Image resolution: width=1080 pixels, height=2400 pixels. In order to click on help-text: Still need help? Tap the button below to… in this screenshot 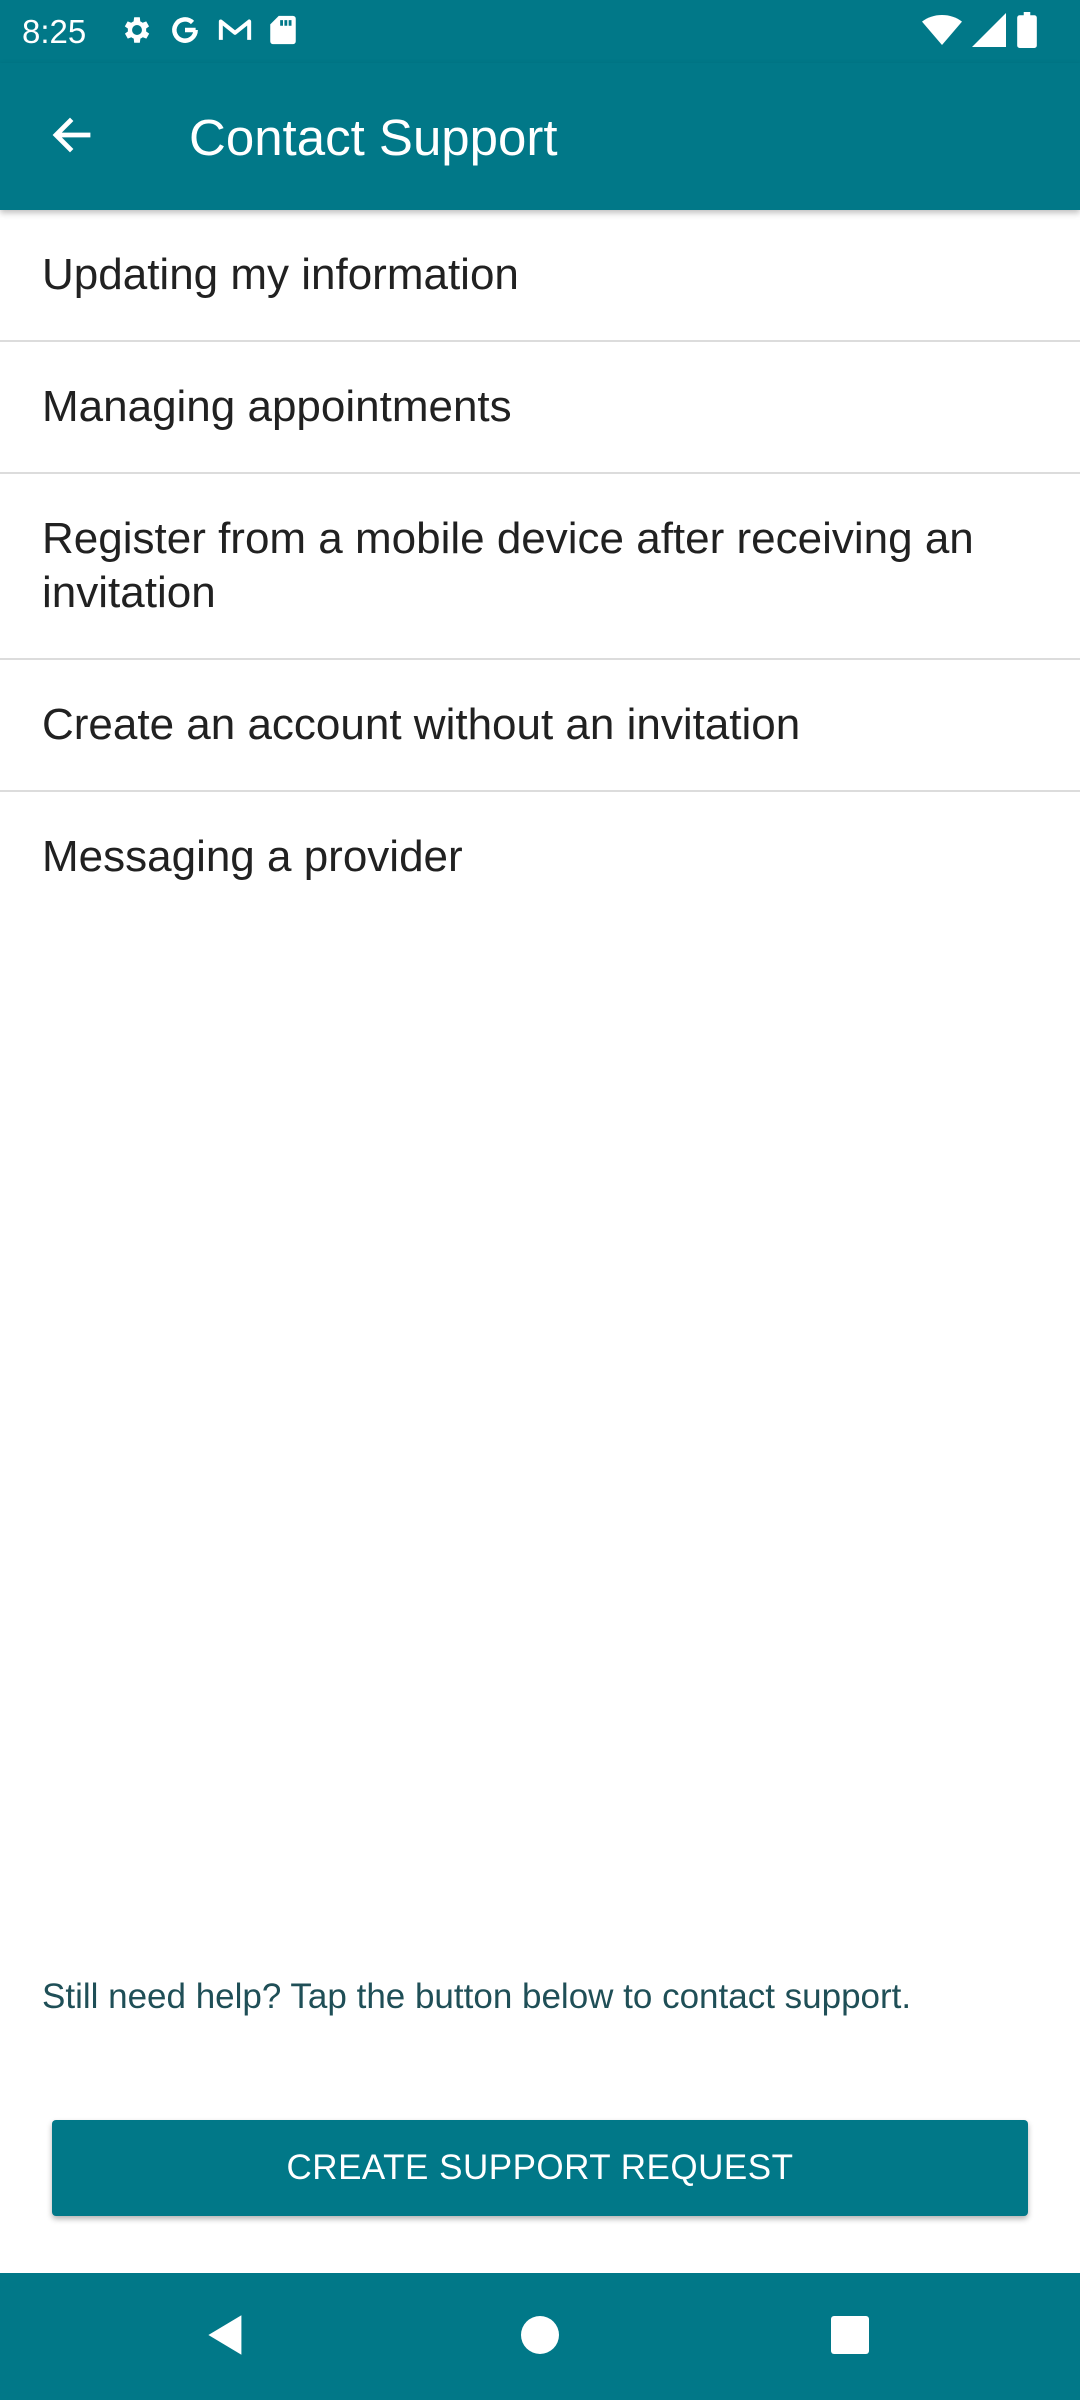, I will do `click(477, 1996)`.